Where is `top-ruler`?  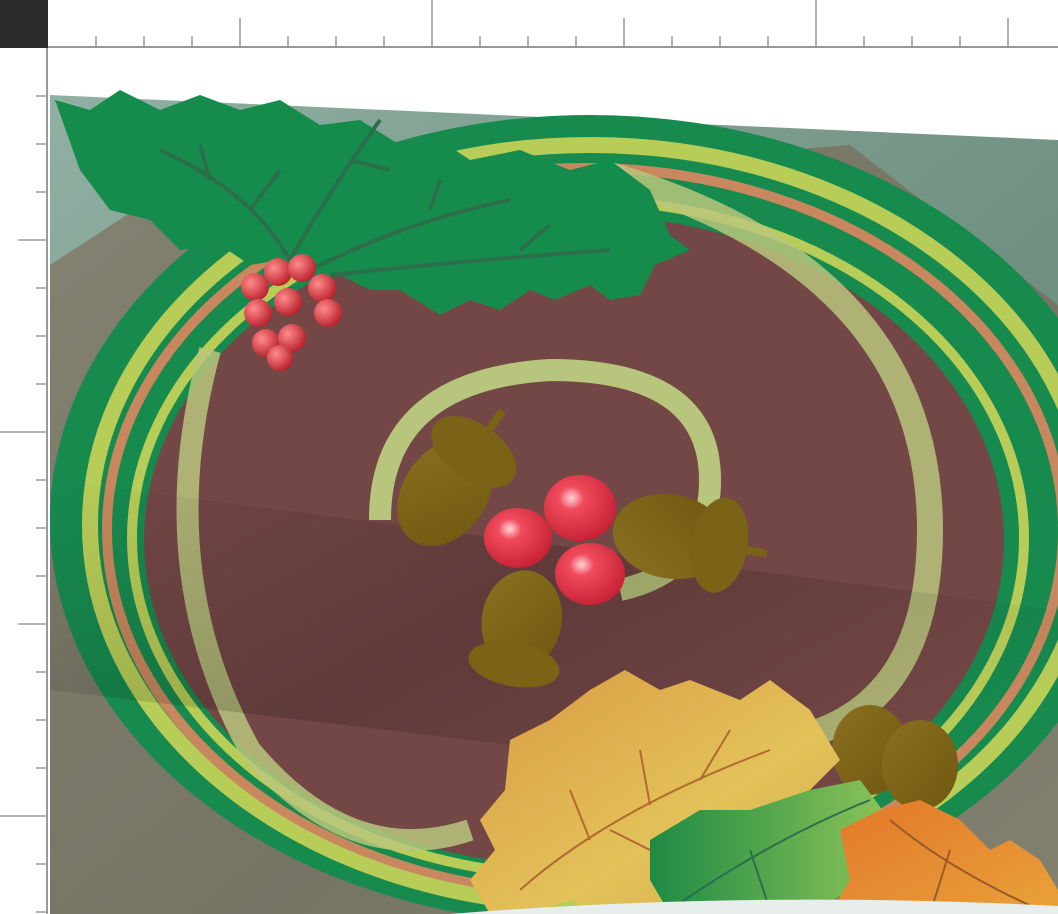
top-ruler is located at coordinates (553, 24).